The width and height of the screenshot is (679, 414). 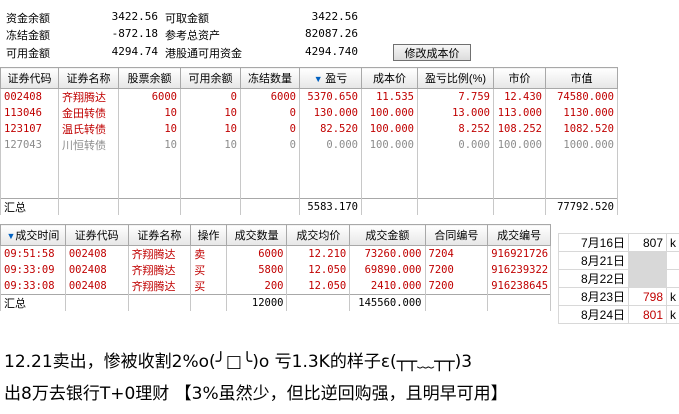 I want to click on ref-assets-label: 参考总资产, so click(x=192, y=36).